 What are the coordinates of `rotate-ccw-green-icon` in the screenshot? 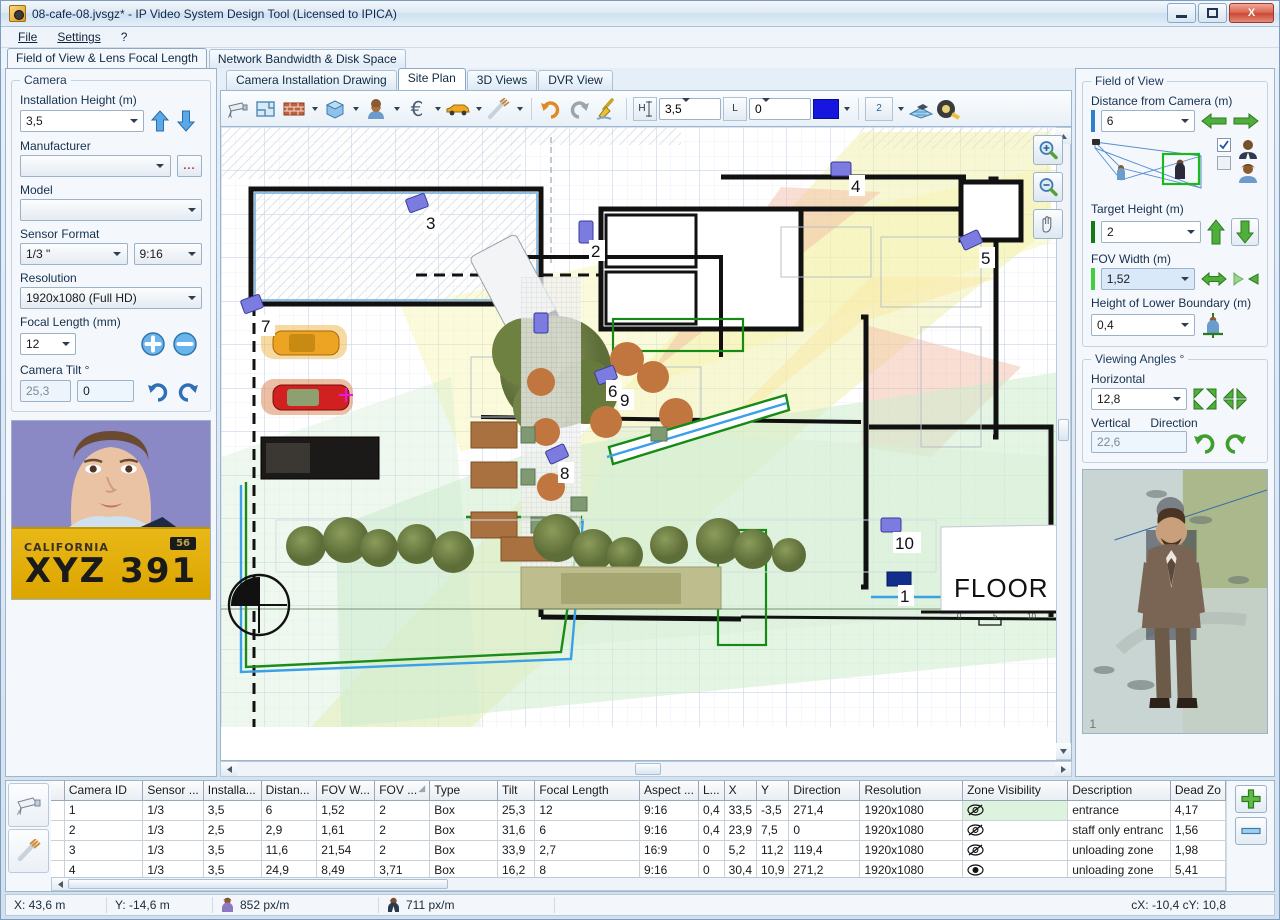 It's located at (1205, 442).